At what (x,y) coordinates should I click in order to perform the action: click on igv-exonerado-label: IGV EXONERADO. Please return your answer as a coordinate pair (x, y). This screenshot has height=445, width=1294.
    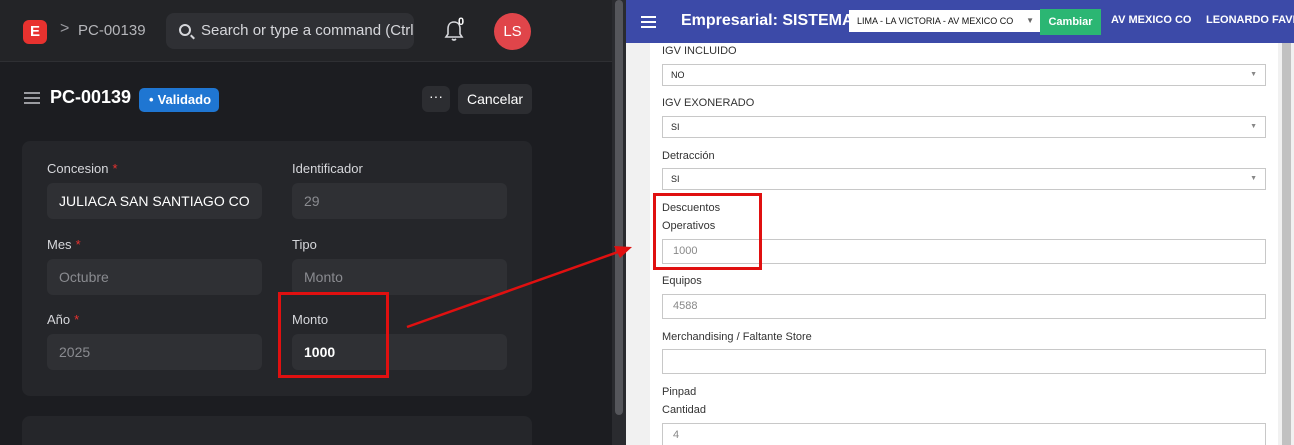
    Looking at the image, I should click on (708, 103).